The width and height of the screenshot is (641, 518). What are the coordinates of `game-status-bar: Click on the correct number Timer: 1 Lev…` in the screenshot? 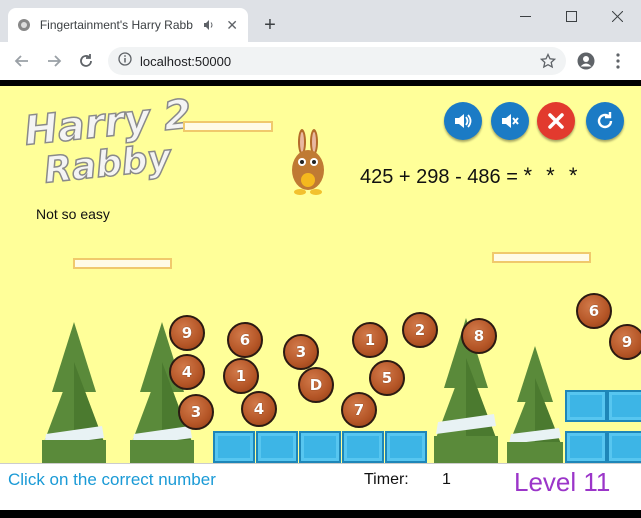 It's located at (320, 486).